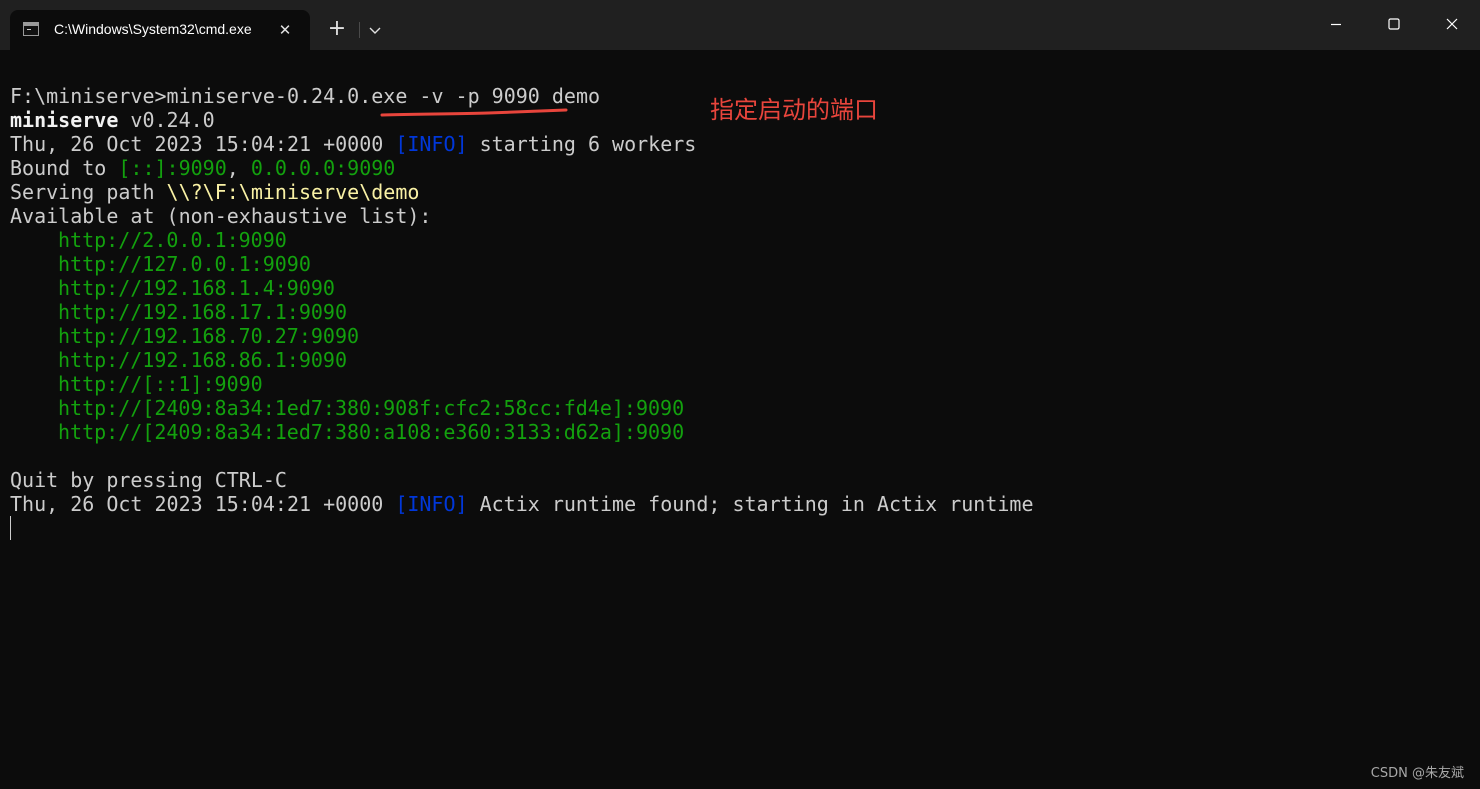 This screenshot has height=789, width=1480. What do you see at coordinates (88, 192) in the screenshot?
I see `serving-prefix: Serving path` at bounding box center [88, 192].